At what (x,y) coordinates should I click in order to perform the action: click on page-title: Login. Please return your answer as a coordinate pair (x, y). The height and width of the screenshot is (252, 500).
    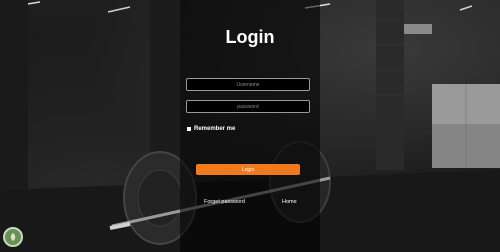
    Looking at the image, I should click on (250, 37).